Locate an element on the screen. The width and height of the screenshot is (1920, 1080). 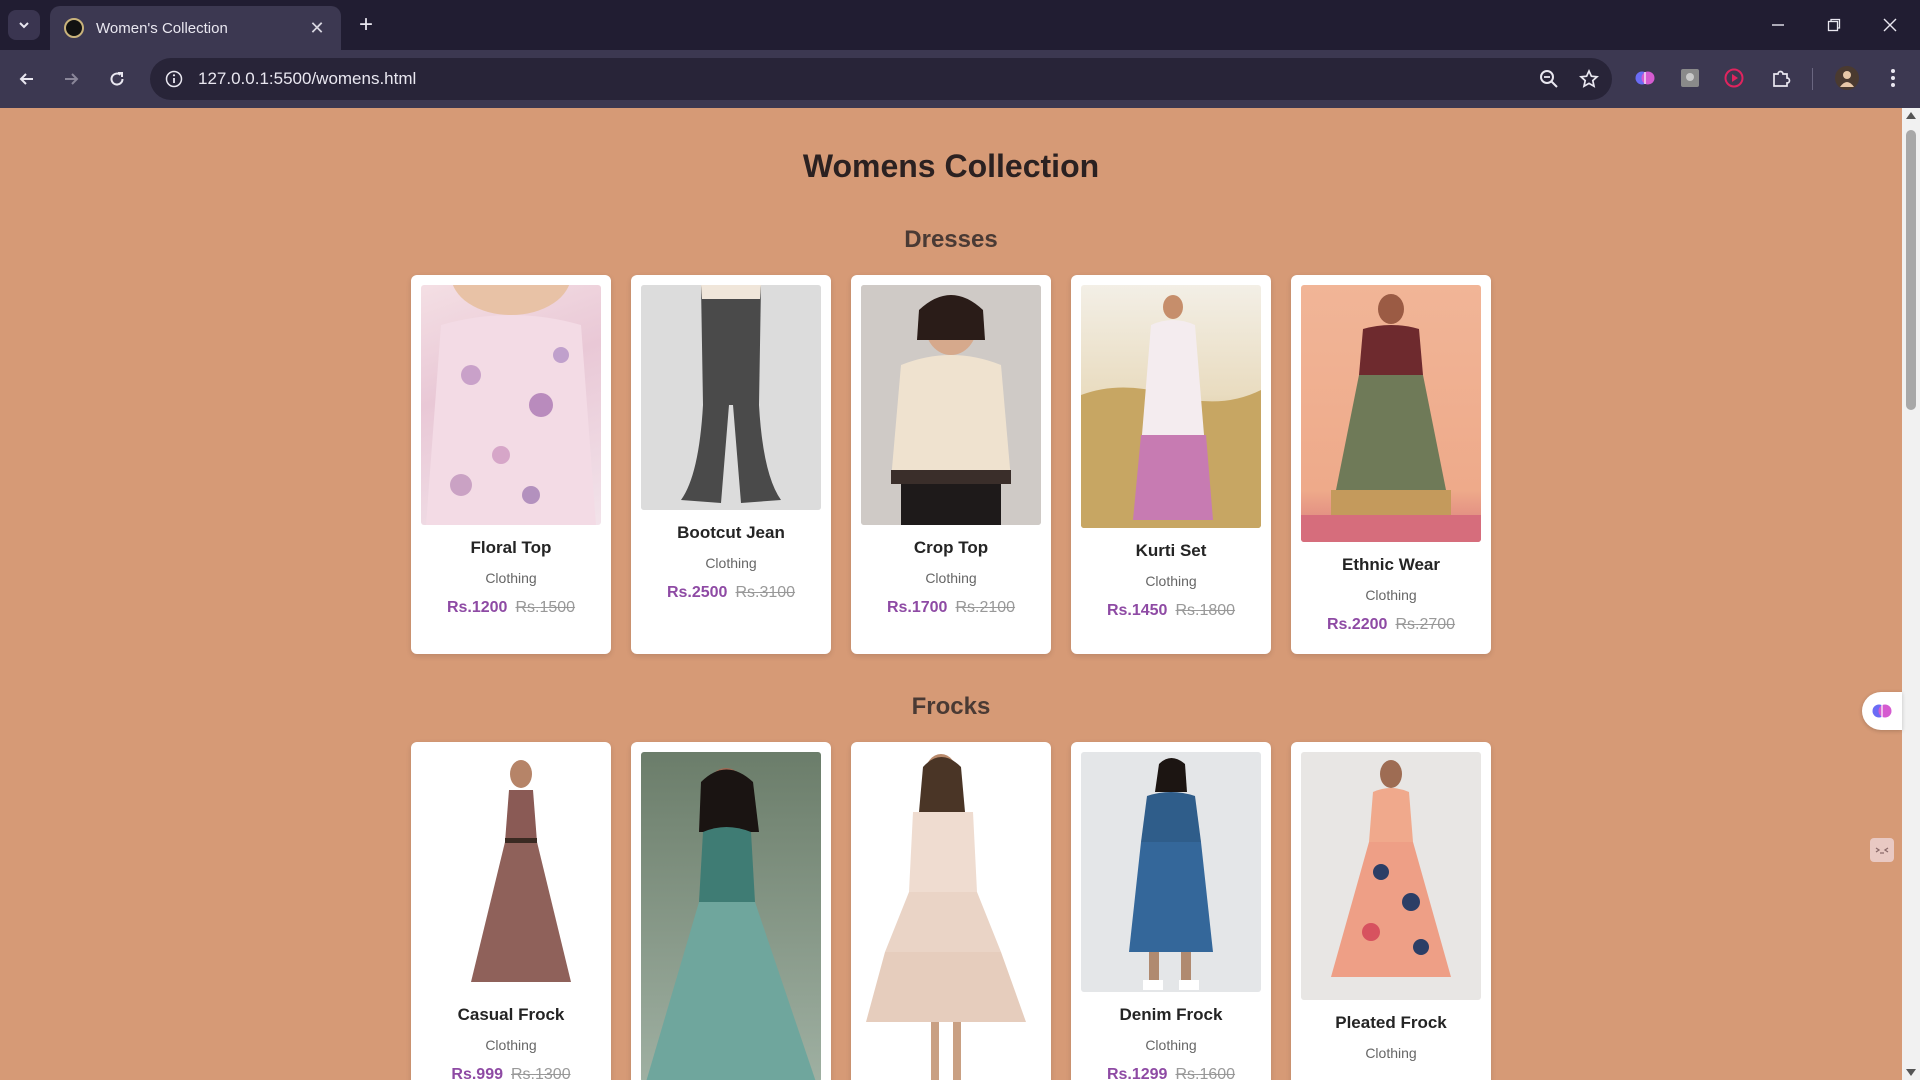
product-price: Rs.2500 is located at coordinates (697, 592).